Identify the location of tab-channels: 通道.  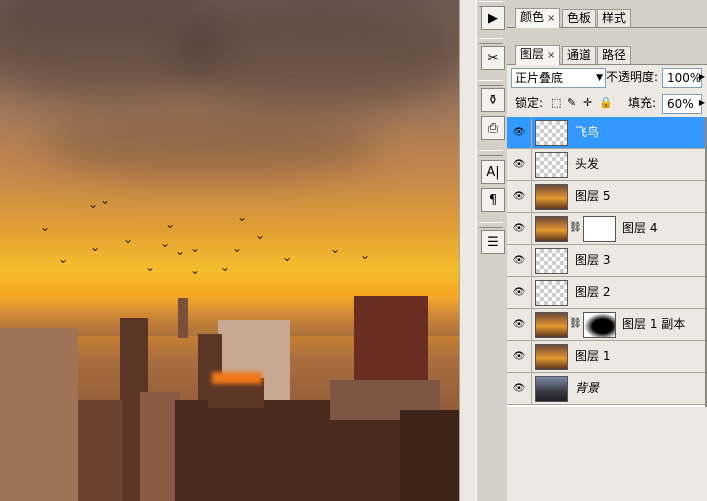
(579, 55).